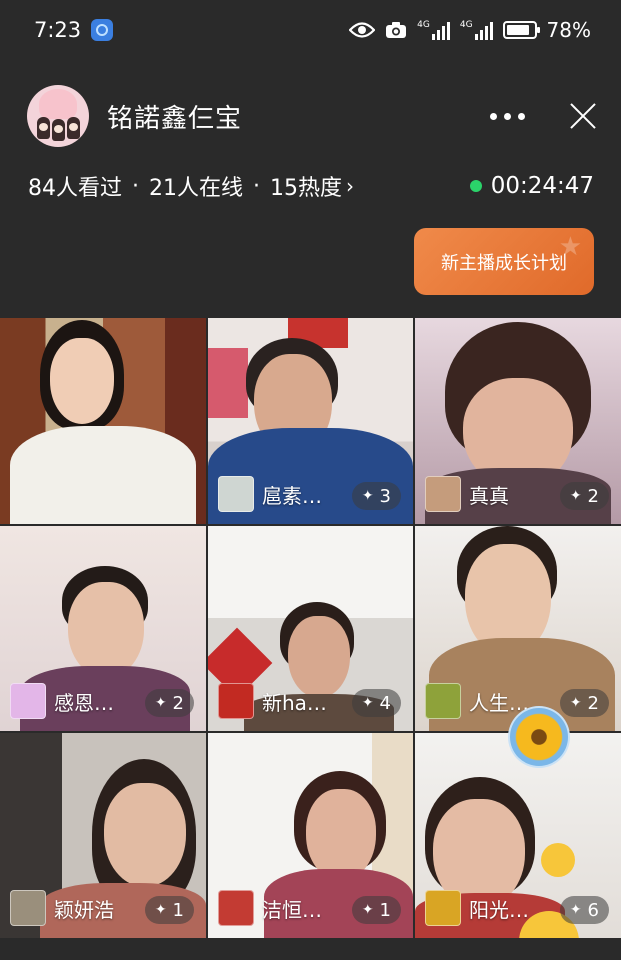 This screenshot has height=960, width=621. Describe the element at coordinates (310, 30) in the screenshot. I see `status-bar: 7:23 4G 4G 78%` at that location.